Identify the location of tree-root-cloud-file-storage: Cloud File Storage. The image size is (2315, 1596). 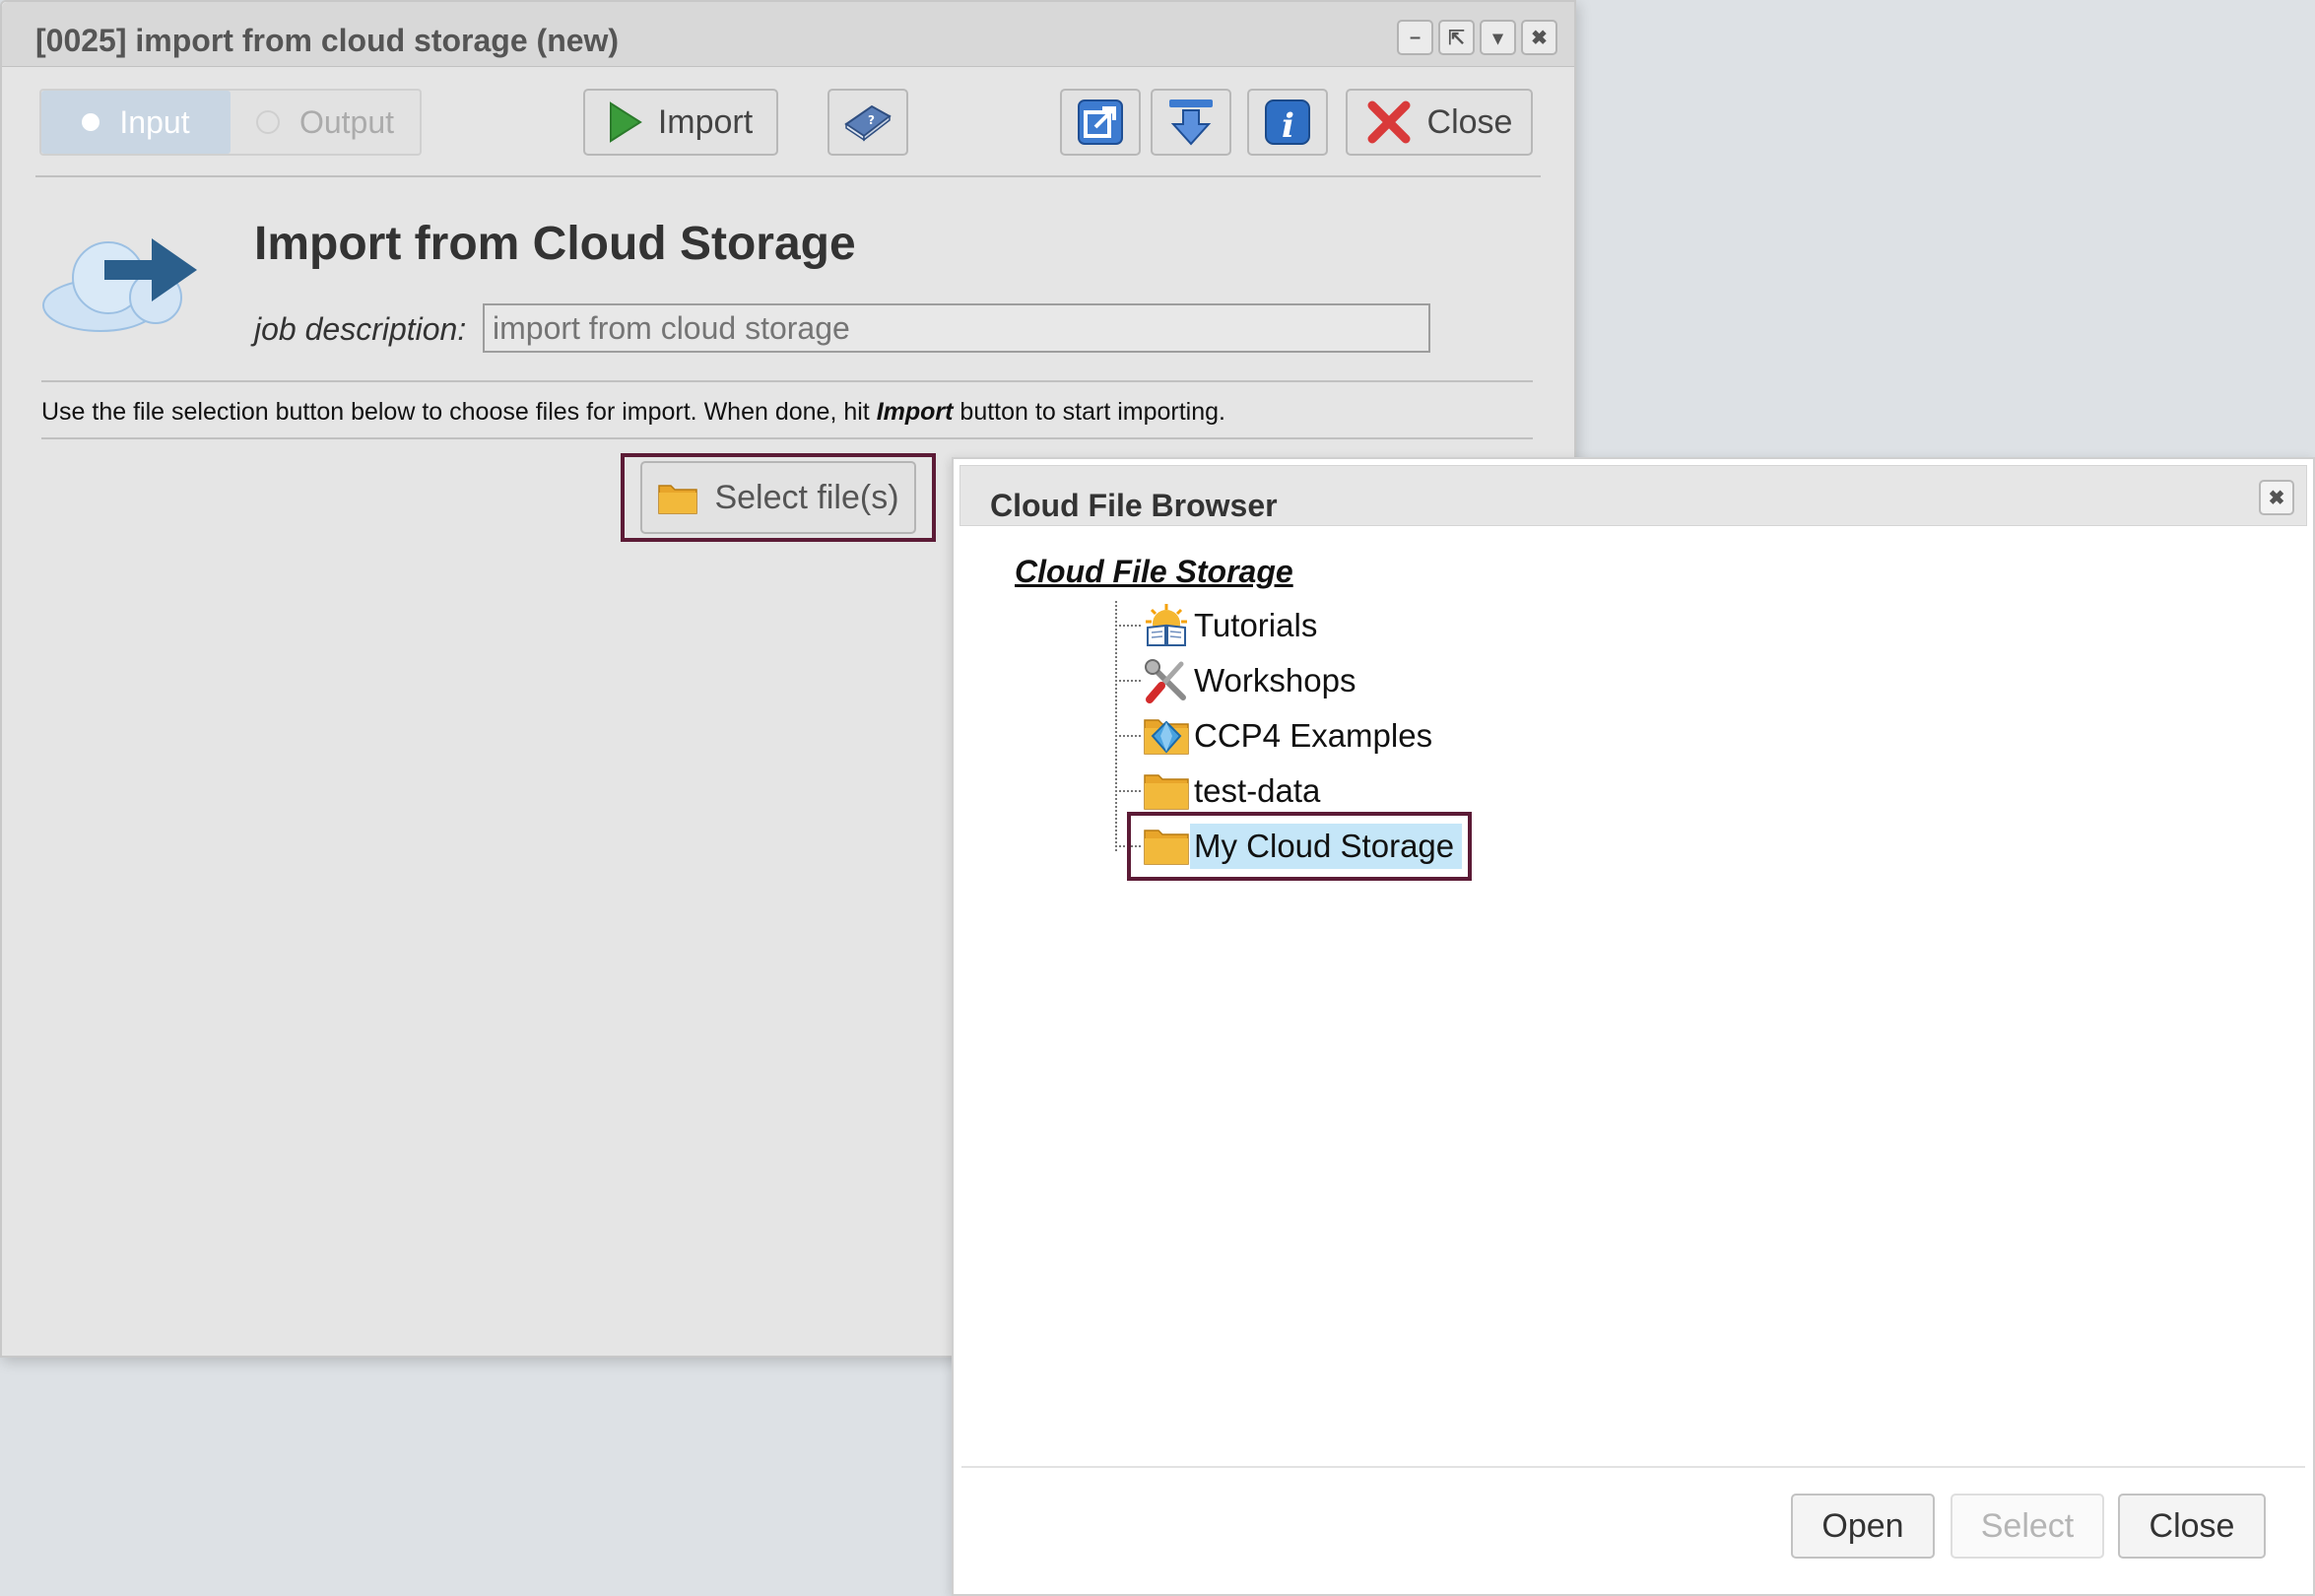
(1154, 572).